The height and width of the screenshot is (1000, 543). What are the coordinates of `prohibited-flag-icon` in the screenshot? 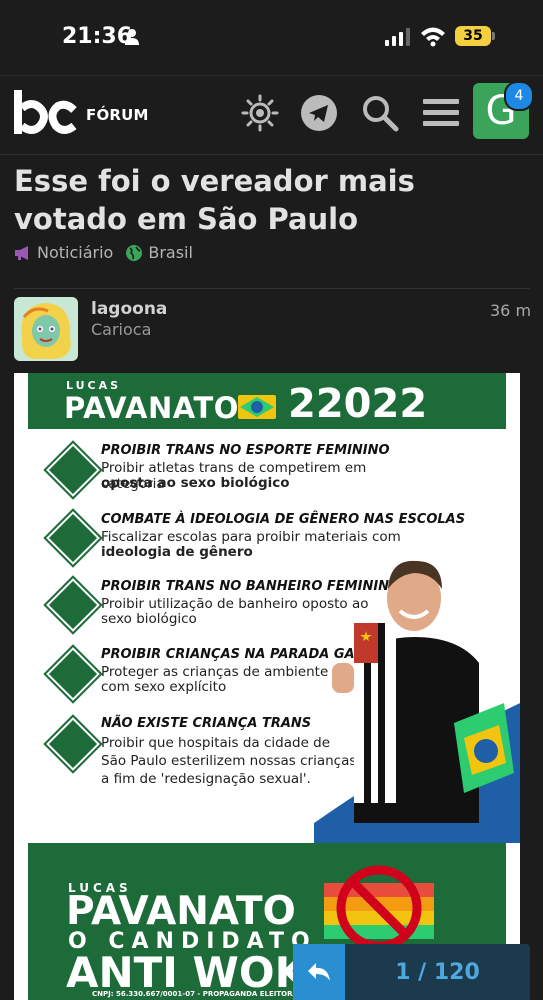 It's located at (379, 908).